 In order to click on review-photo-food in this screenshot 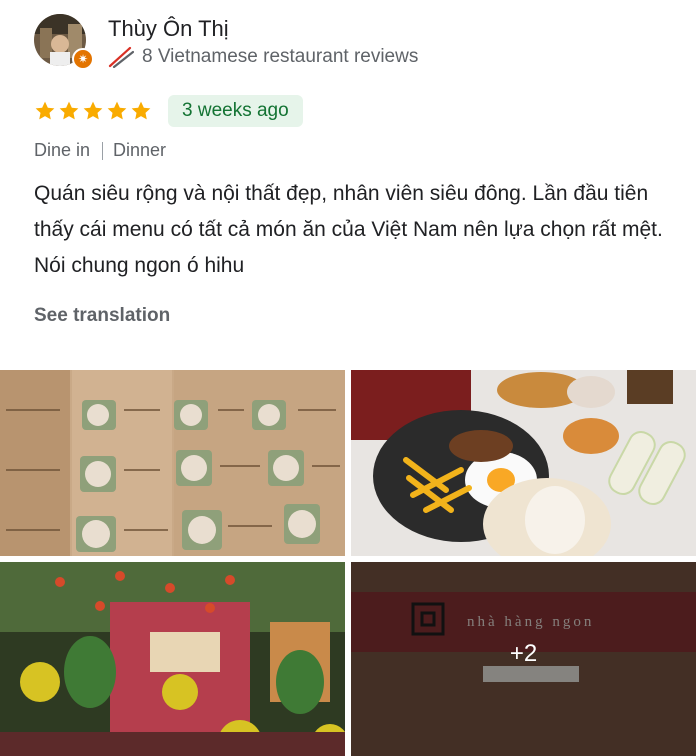, I will do `click(523, 463)`.